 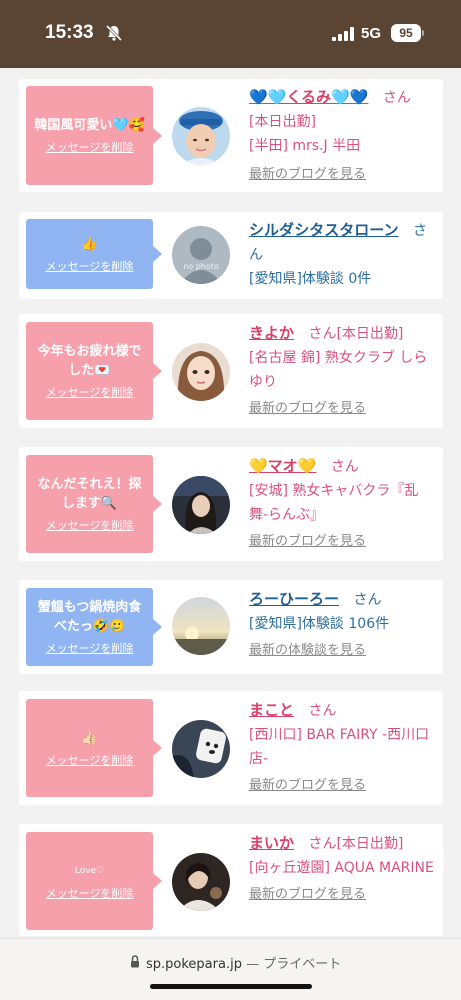 I want to click on latest-review-link: 最新の体験談を見る, so click(x=342, y=651).